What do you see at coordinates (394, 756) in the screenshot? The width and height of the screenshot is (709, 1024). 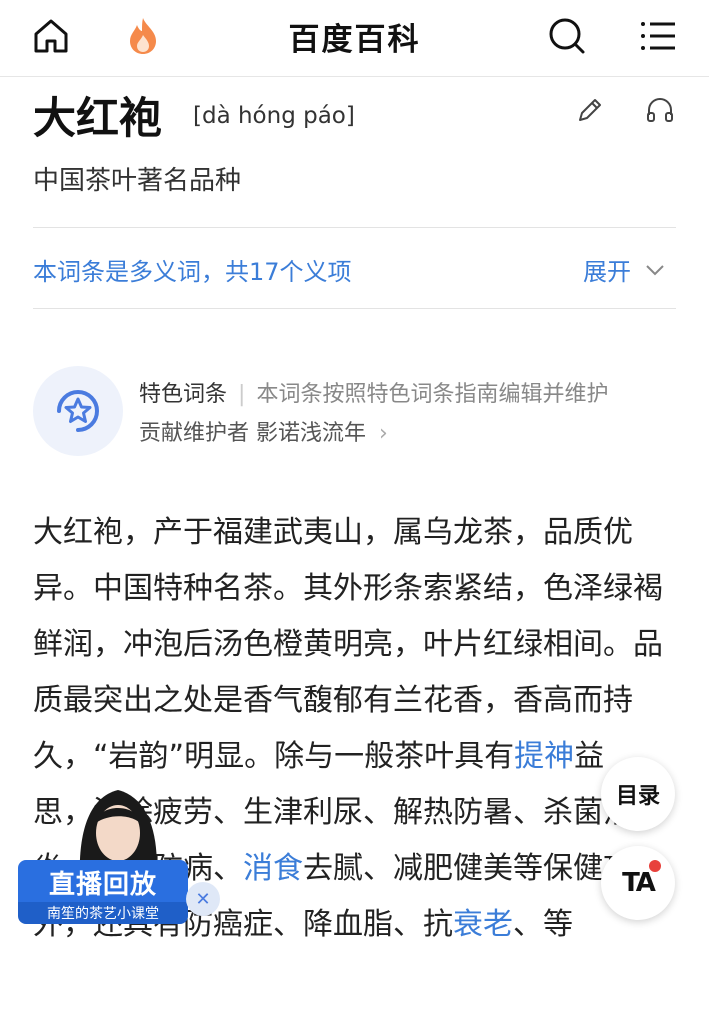 I see `summary-text: 除与一般茶叶具有` at bounding box center [394, 756].